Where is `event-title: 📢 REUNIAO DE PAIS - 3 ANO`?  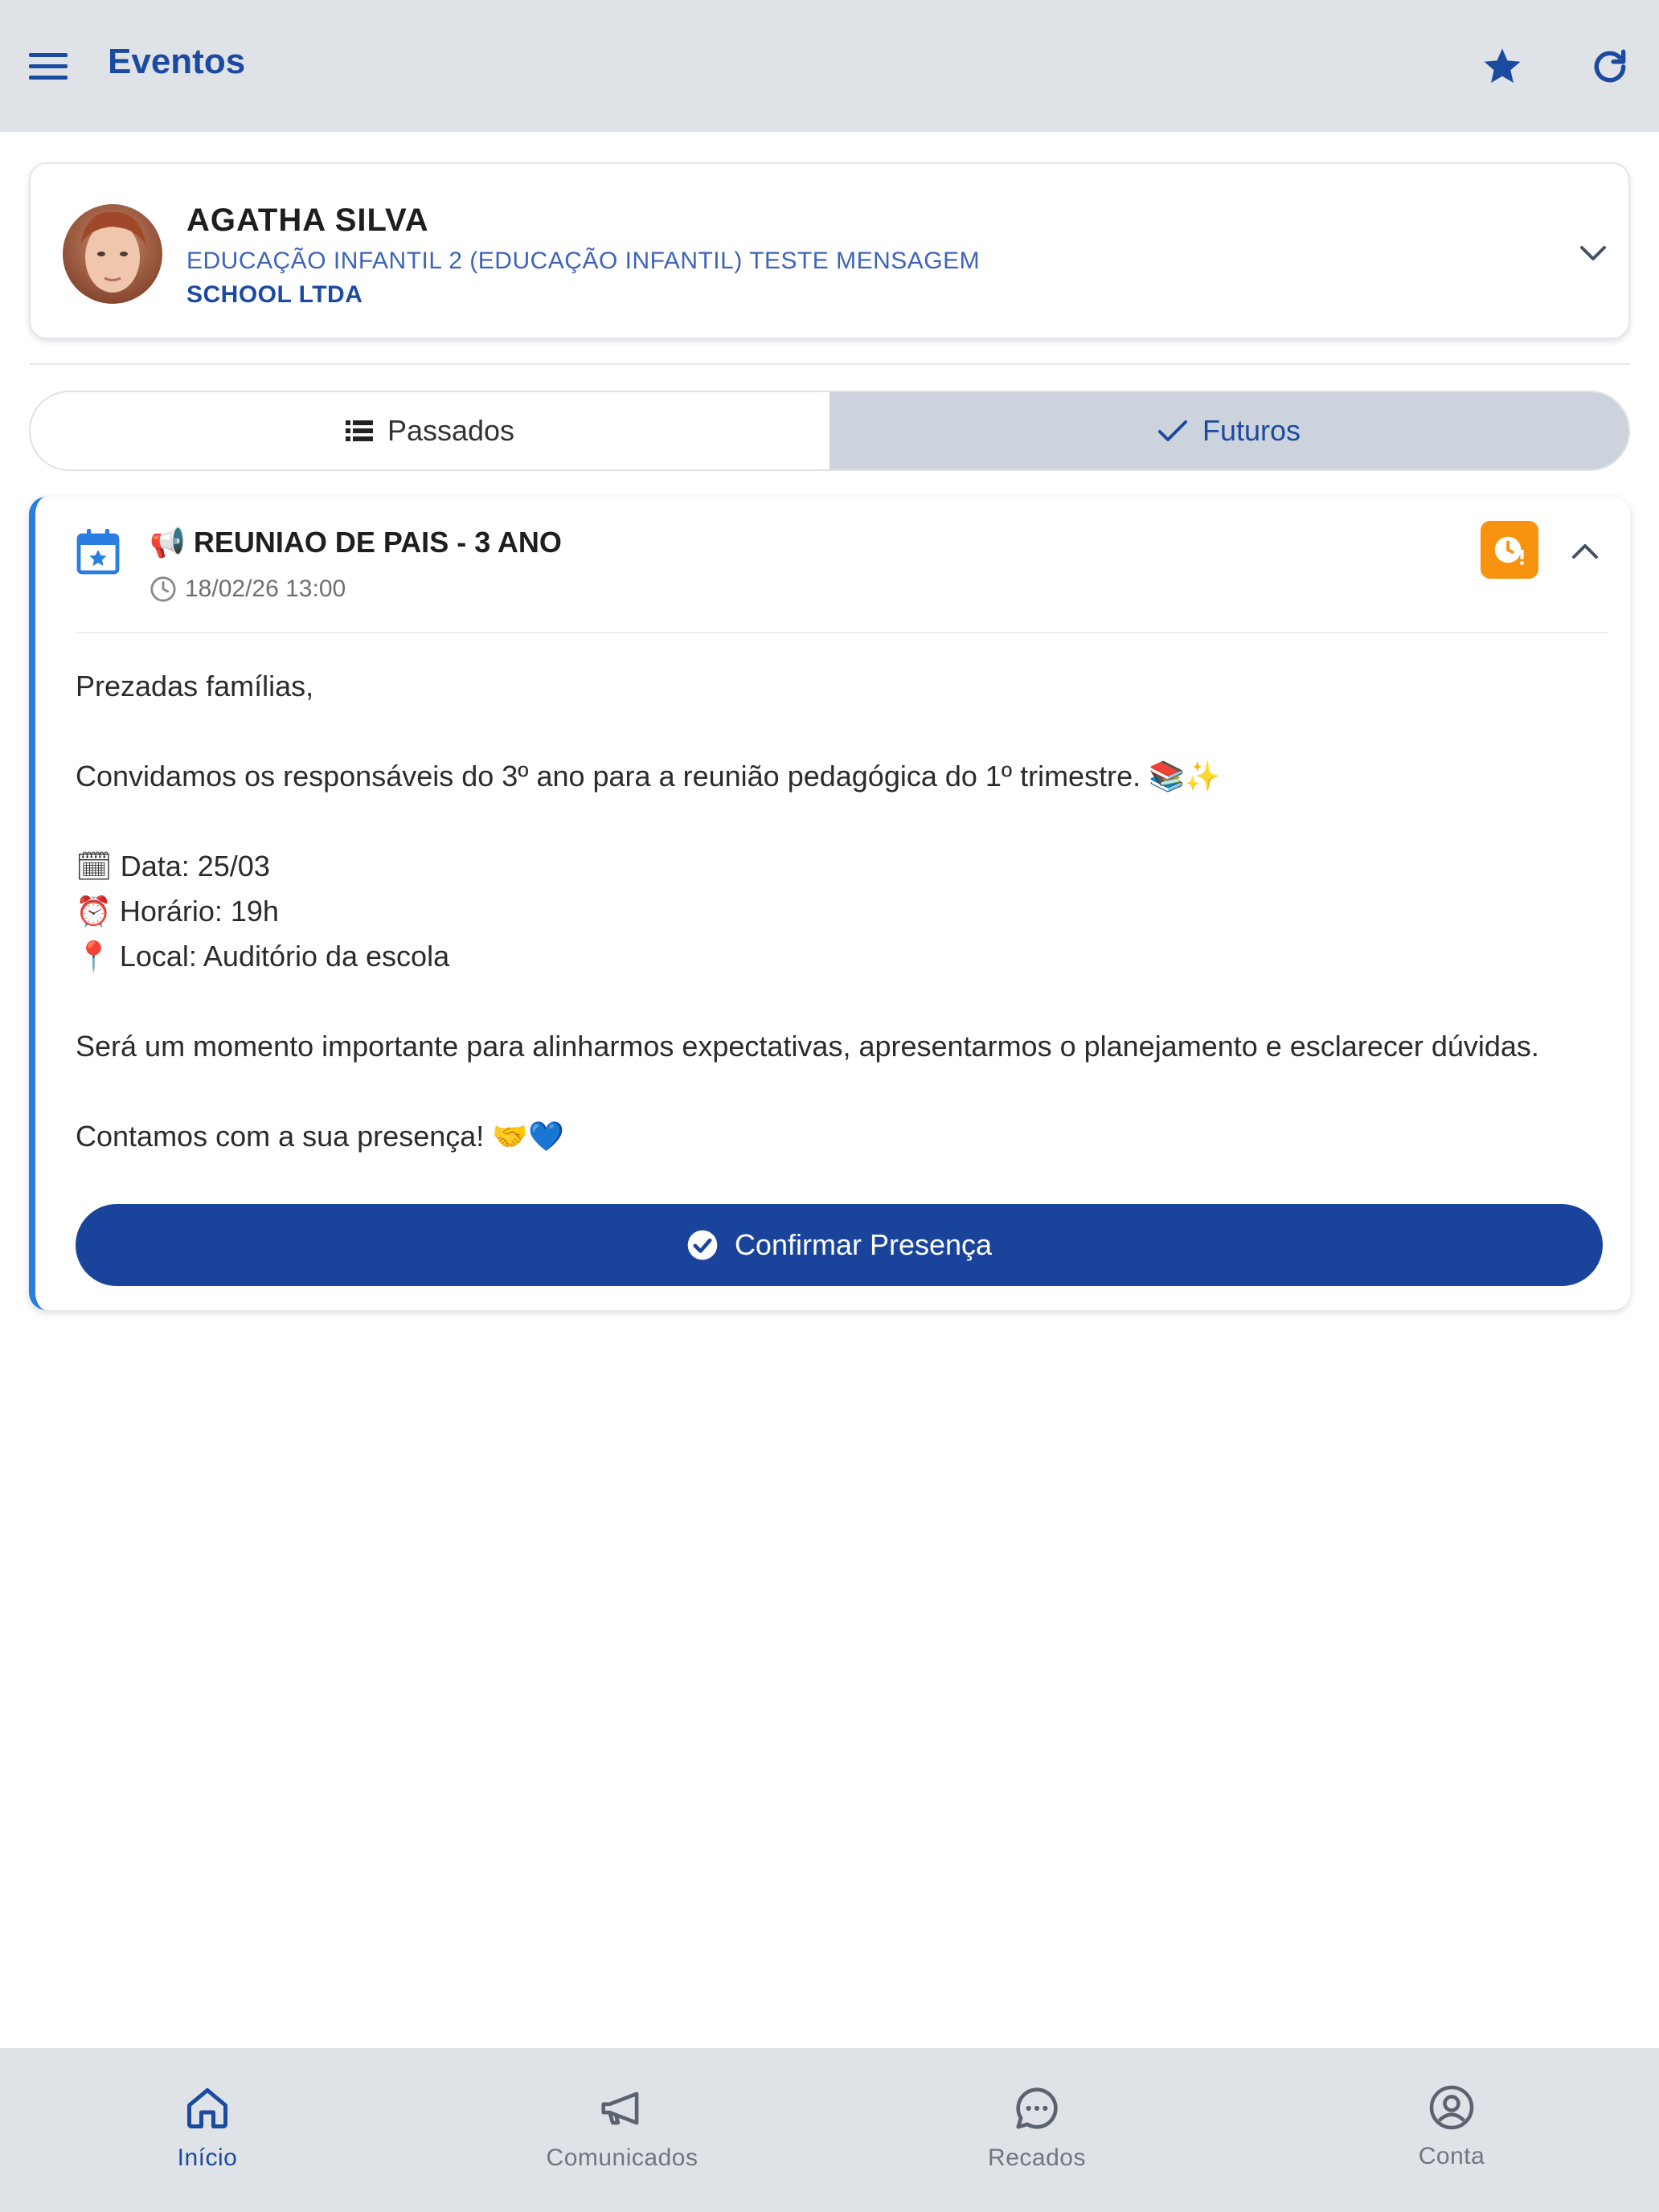
event-title: 📢 REUNIAO DE PAIS - 3 ANO is located at coordinates (356, 542).